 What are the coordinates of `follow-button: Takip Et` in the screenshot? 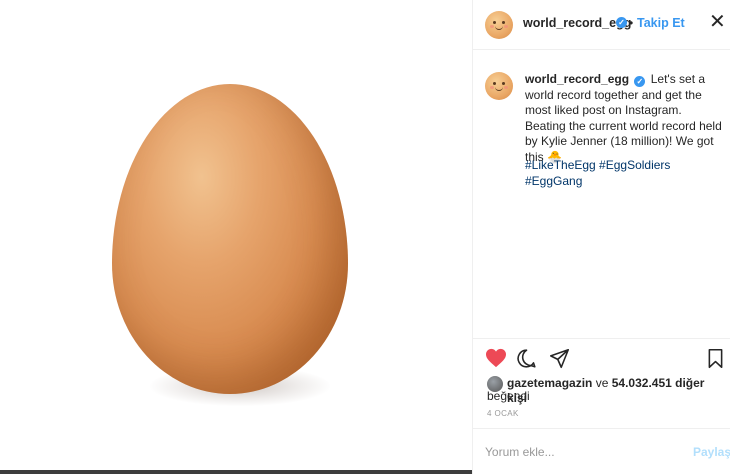 It's located at (661, 23).